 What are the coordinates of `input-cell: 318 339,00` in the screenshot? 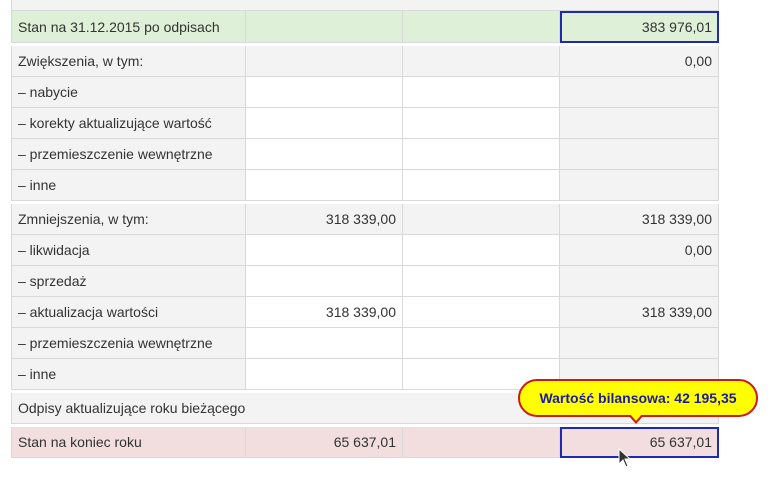 It's located at (324, 312).